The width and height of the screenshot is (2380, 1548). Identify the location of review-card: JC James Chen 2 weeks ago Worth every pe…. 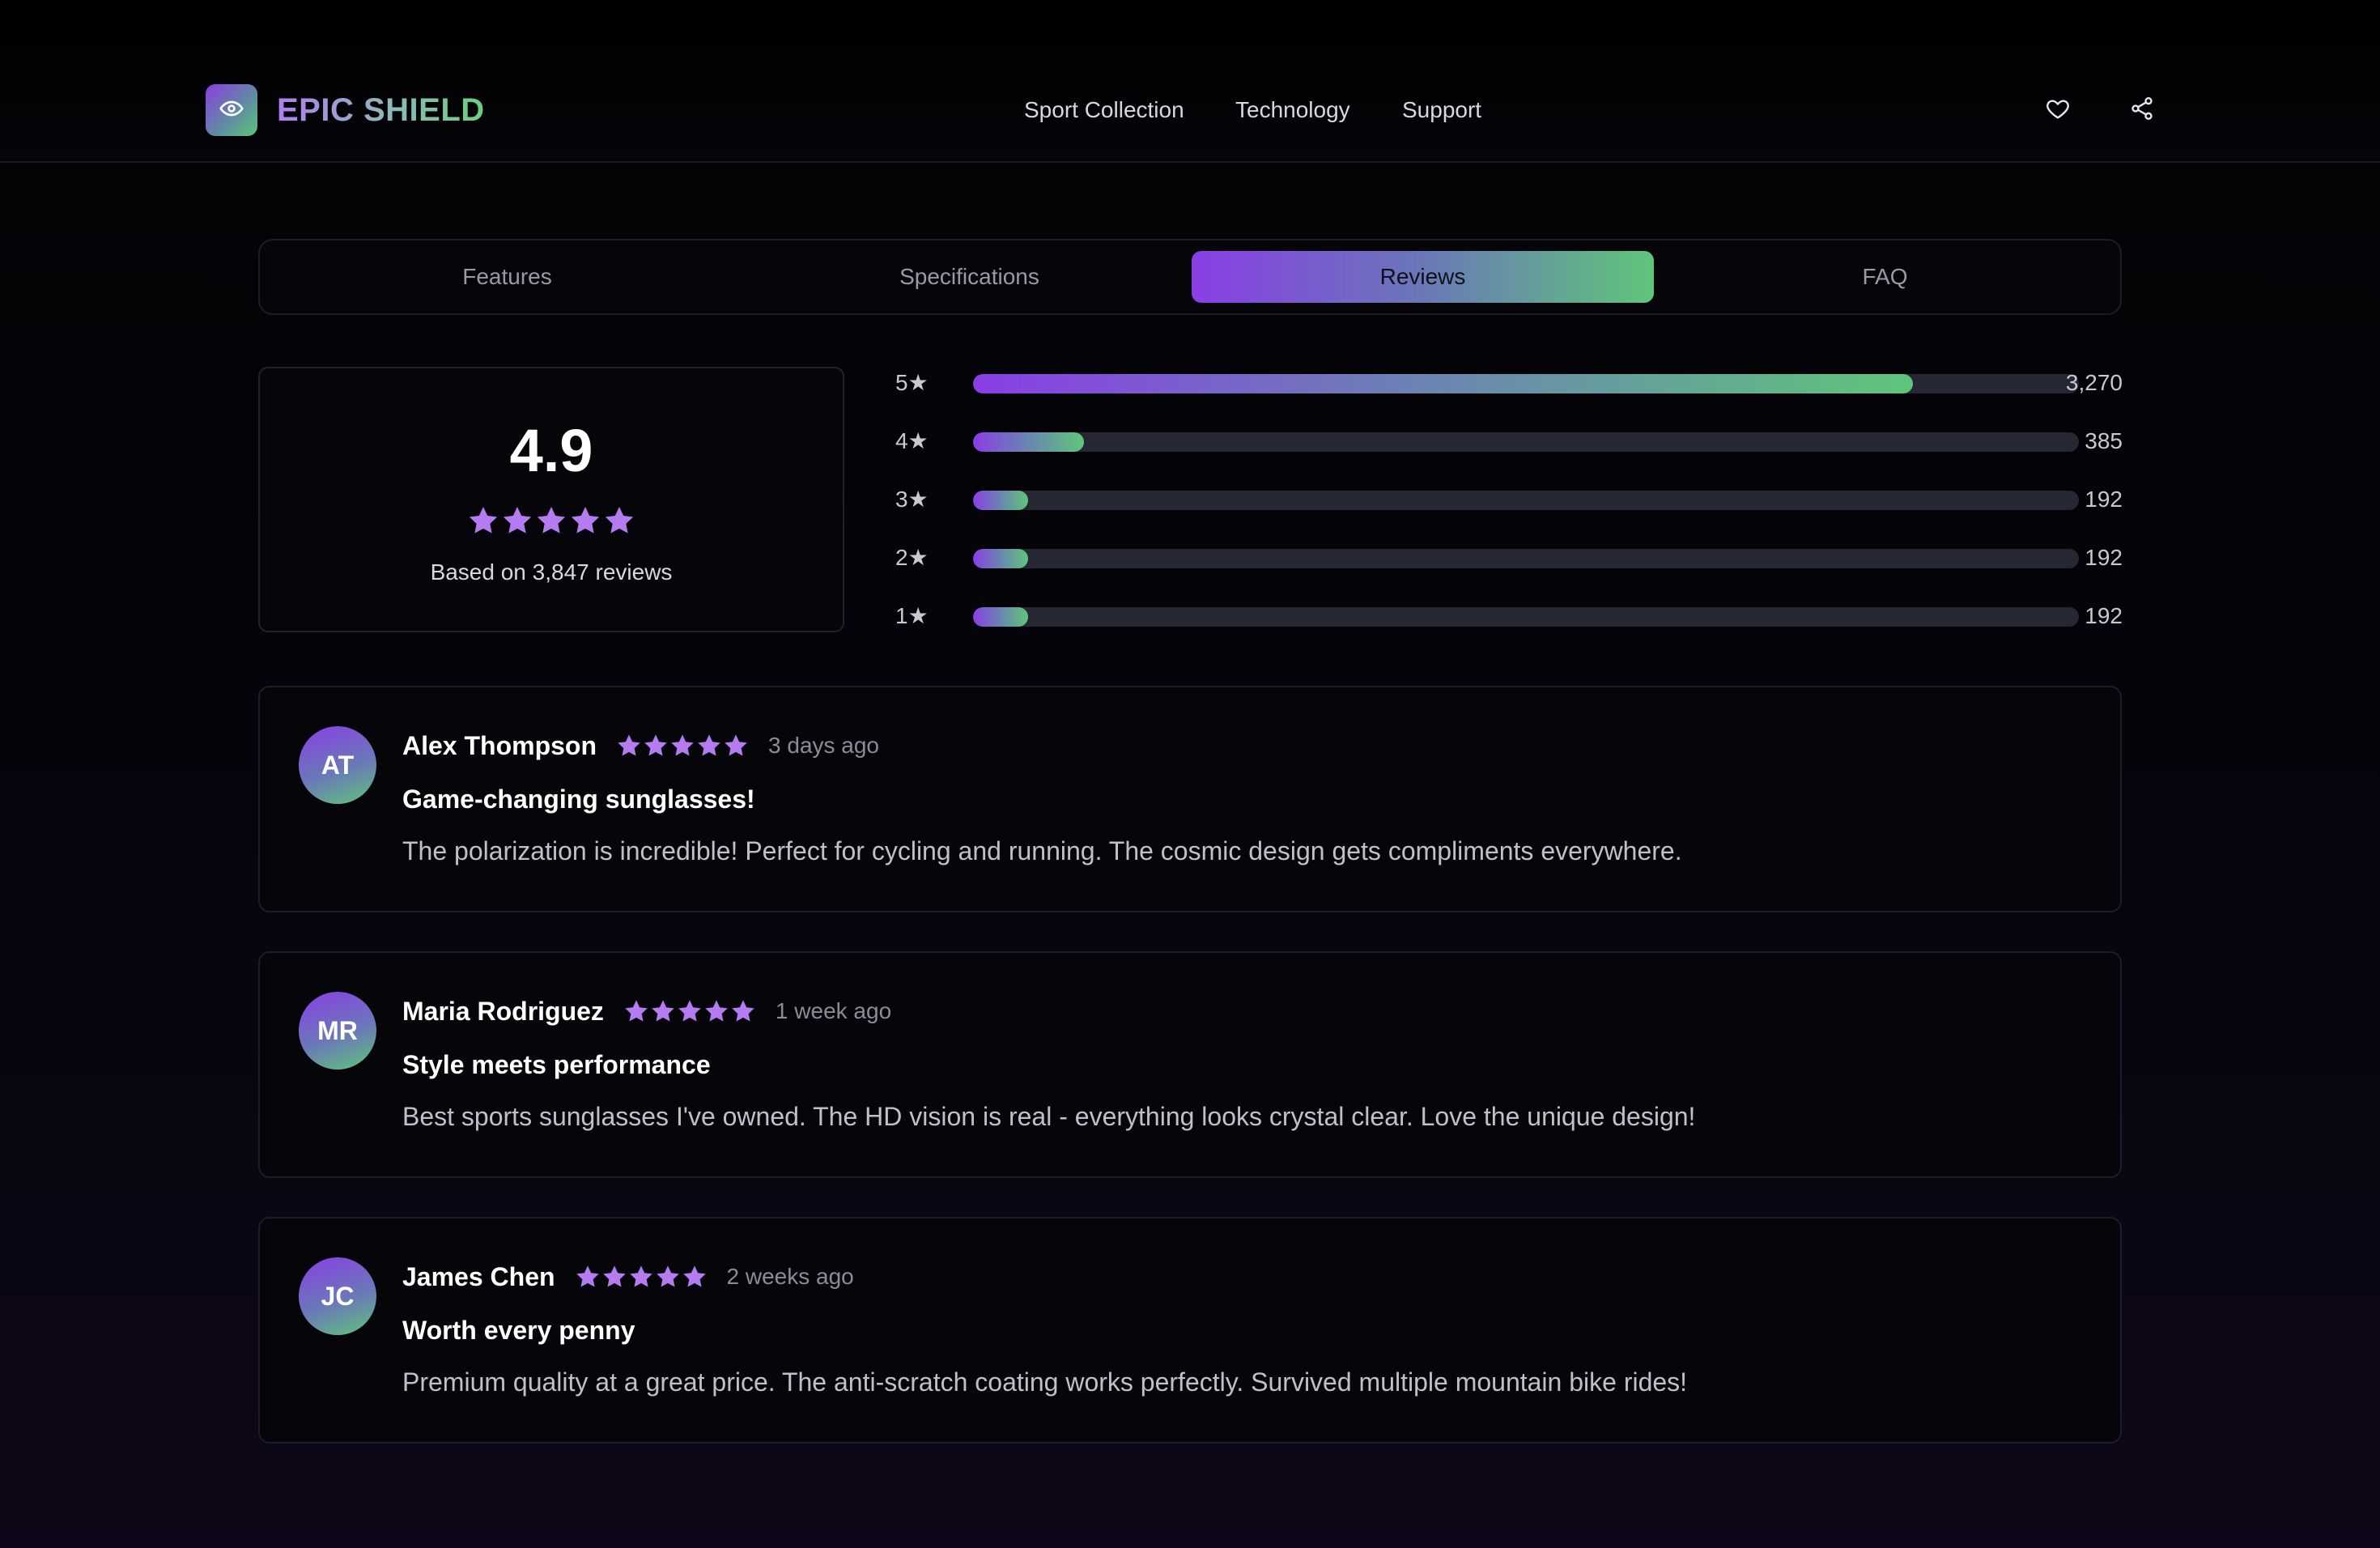
(1190, 1331).